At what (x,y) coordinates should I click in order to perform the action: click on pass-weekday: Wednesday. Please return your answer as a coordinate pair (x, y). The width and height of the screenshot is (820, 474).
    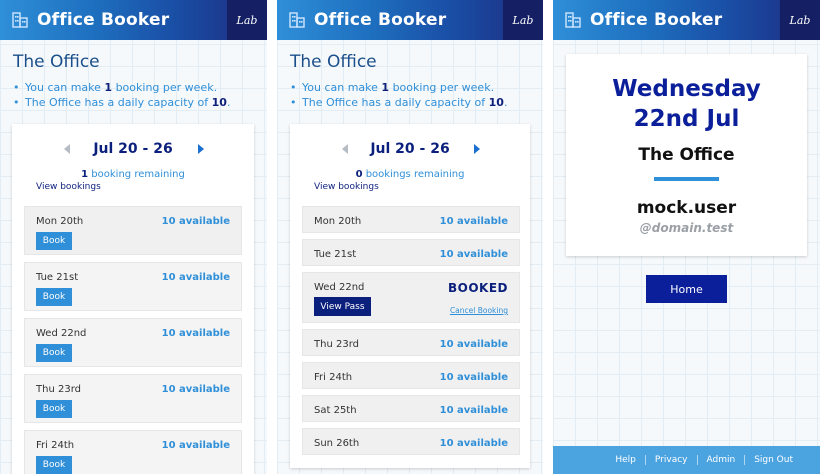
    Looking at the image, I should click on (686, 89).